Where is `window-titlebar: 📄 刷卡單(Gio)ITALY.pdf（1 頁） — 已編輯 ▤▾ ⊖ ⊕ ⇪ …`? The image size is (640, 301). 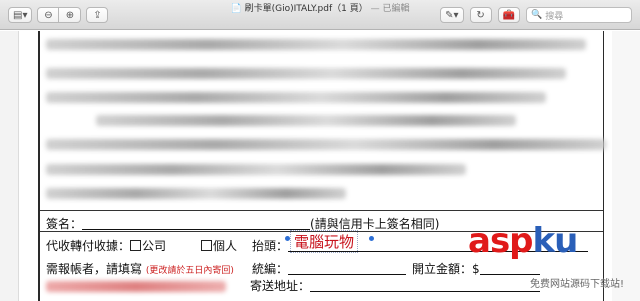
window-titlebar: 📄 刷卡單(Gio)ITALY.pdf（1 頁） — 已編輯 ▤▾ ⊖ ⊕ ⇪ … is located at coordinates (320, 15).